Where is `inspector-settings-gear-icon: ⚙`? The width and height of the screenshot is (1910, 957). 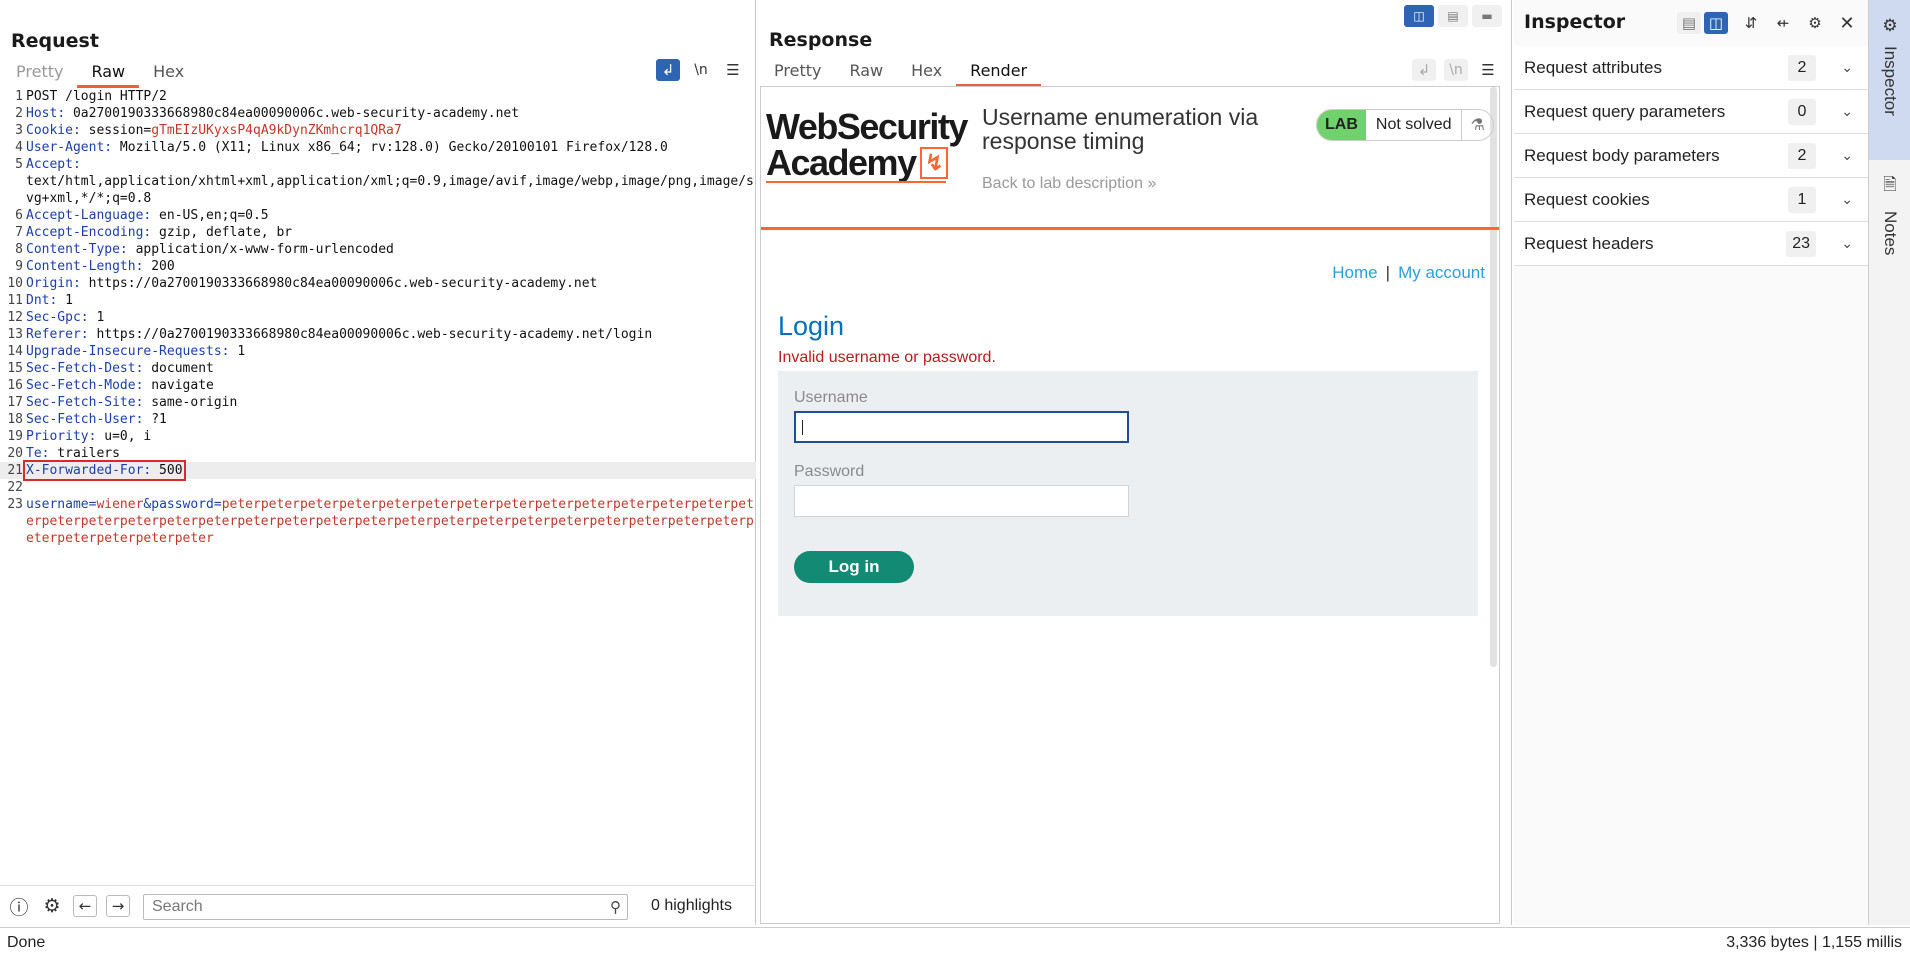
inspector-settings-gear-icon: ⚙ is located at coordinates (1815, 23).